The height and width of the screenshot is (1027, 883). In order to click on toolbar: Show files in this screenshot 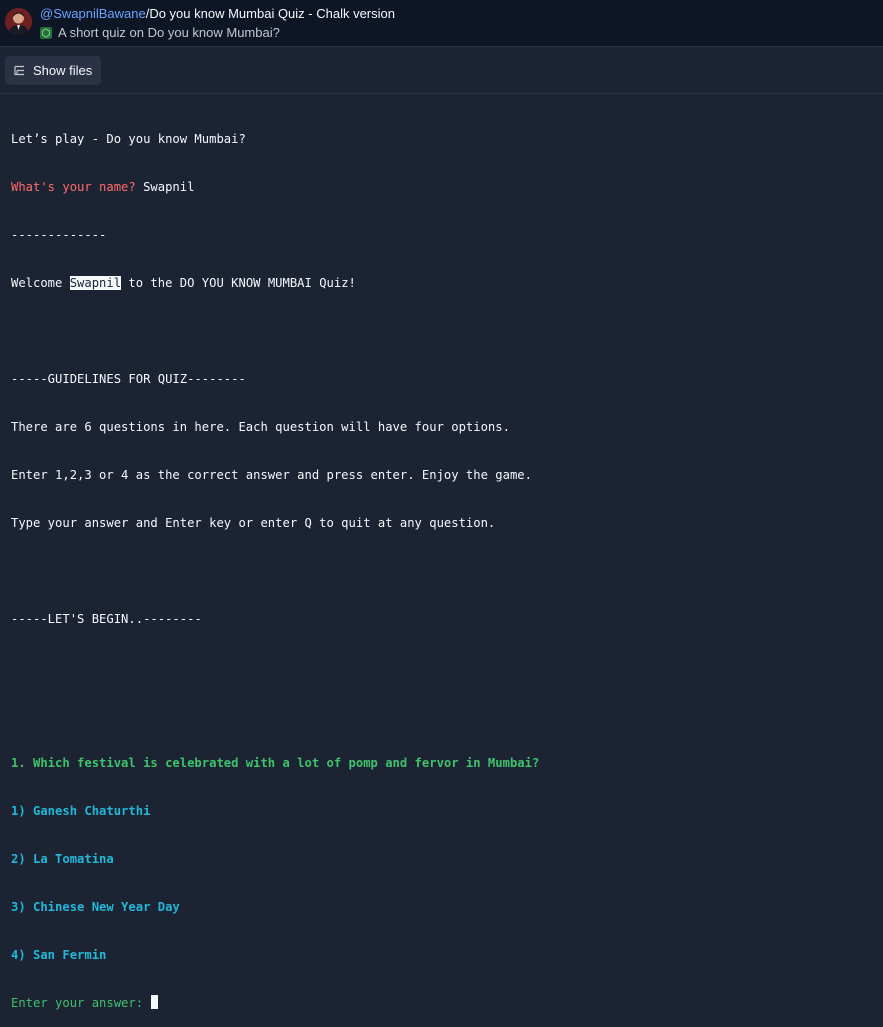, I will do `click(441, 70)`.